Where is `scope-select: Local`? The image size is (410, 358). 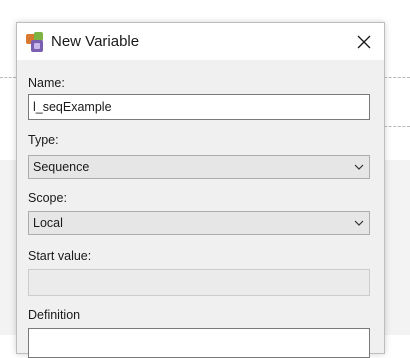
scope-select: Local is located at coordinates (199, 223).